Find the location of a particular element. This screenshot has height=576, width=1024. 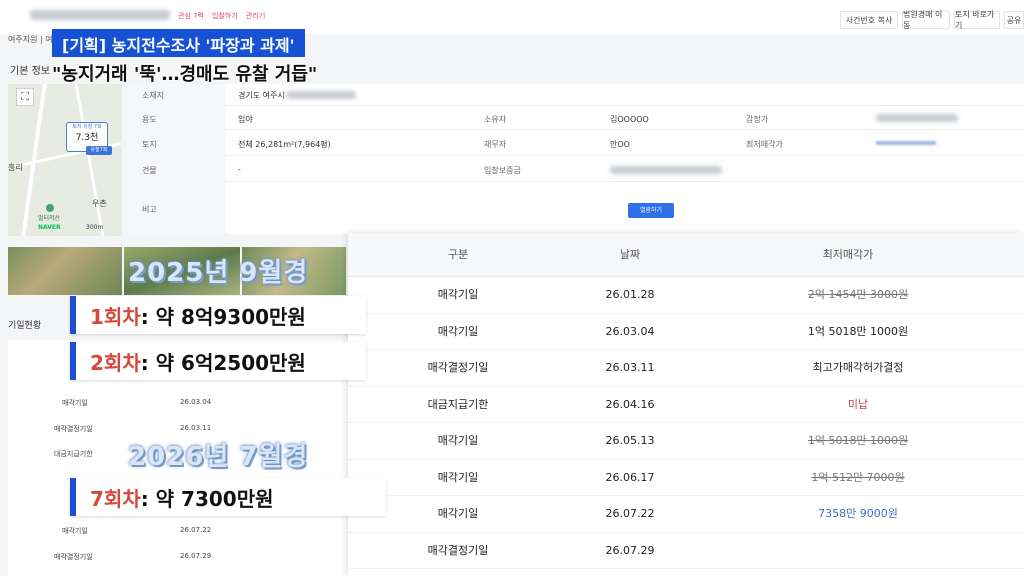

cell-min-price: 최고가매각허가결정 is located at coordinates (858, 367).